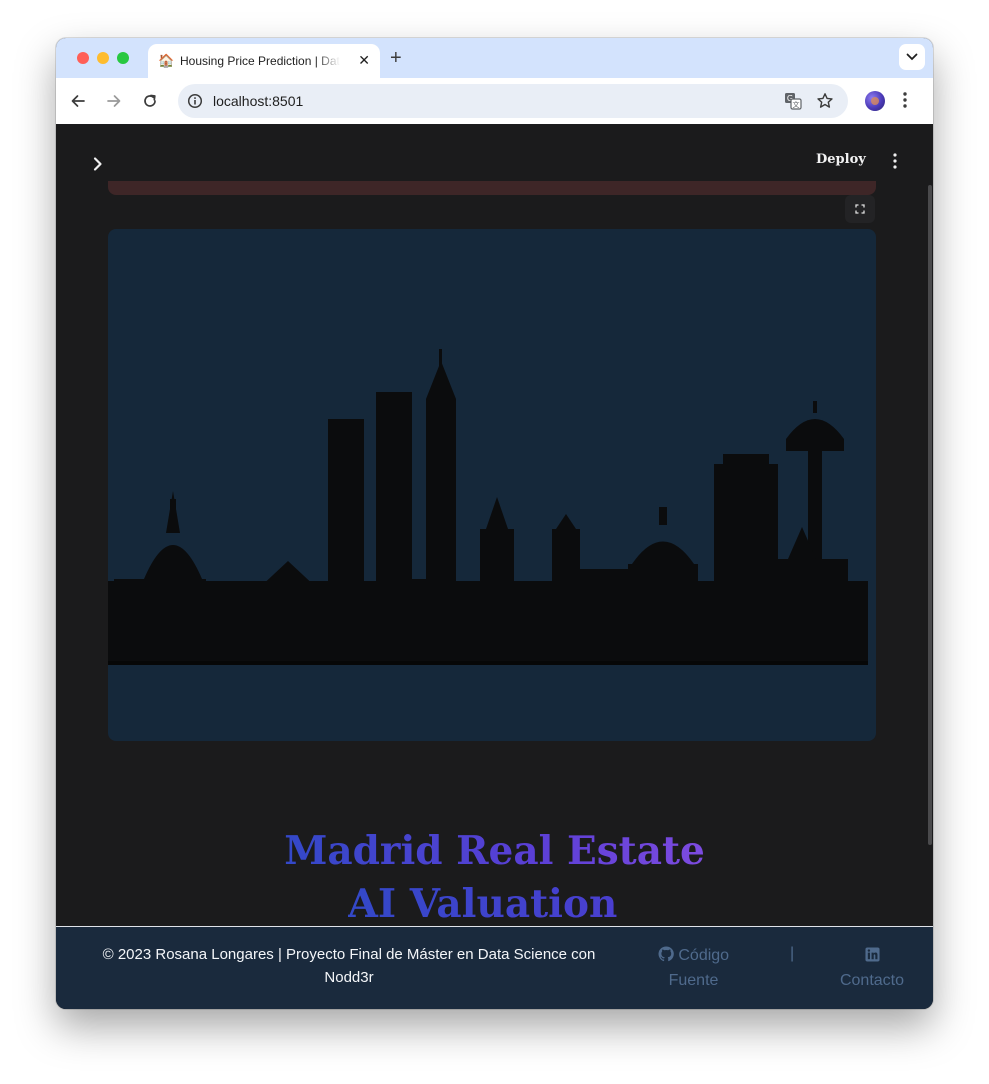  I want to click on close-tab-icon: ✕, so click(364, 60).